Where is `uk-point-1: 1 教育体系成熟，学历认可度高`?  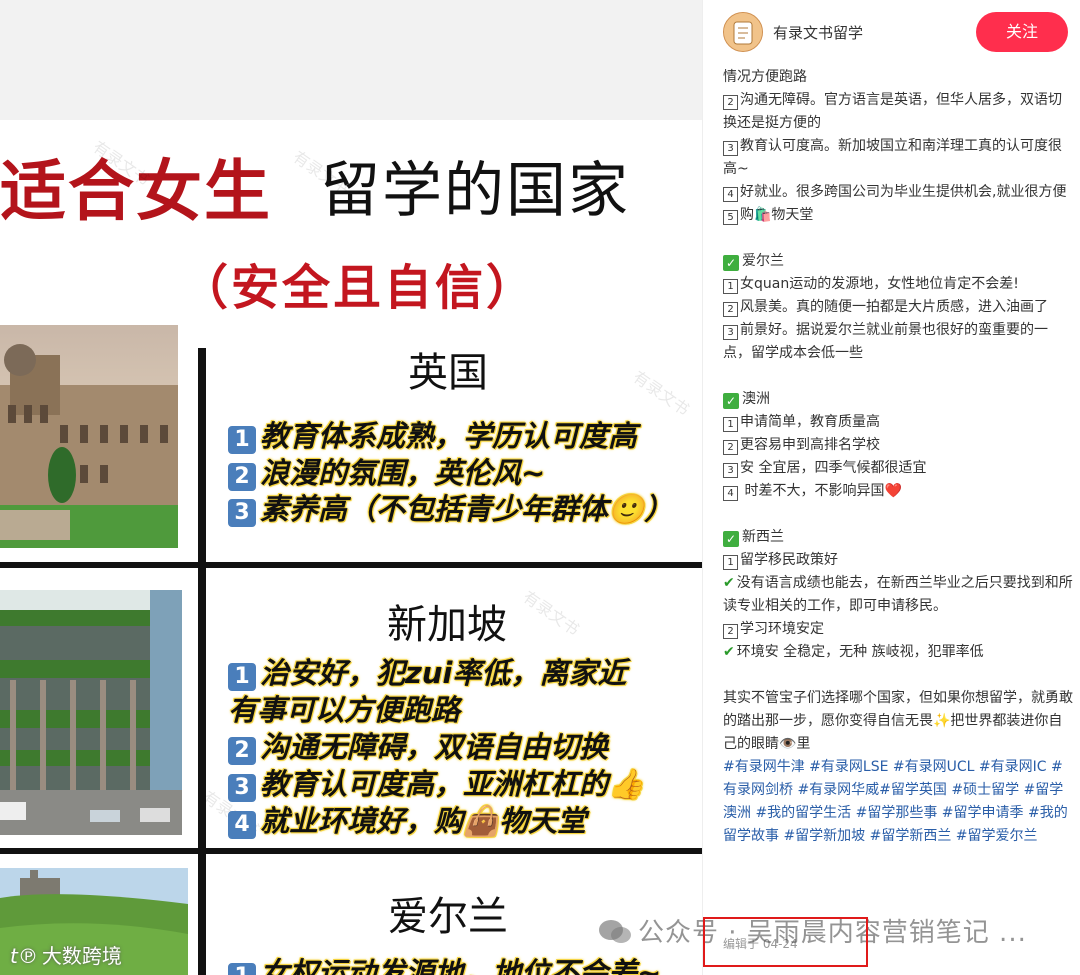 uk-point-1: 1 教育体系成熟，学历认可度高 is located at coordinates (432, 434).